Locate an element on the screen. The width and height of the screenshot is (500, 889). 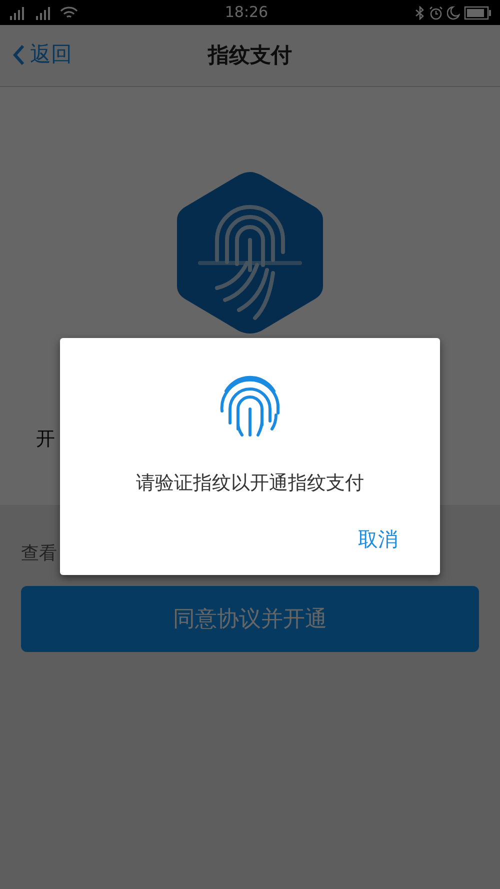
wifi-icon is located at coordinates (69, 13).